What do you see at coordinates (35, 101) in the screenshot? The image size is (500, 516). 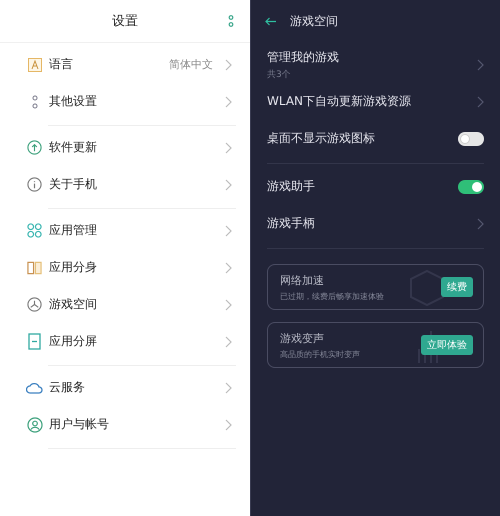 I see `dots-icon` at bounding box center [35, 101].